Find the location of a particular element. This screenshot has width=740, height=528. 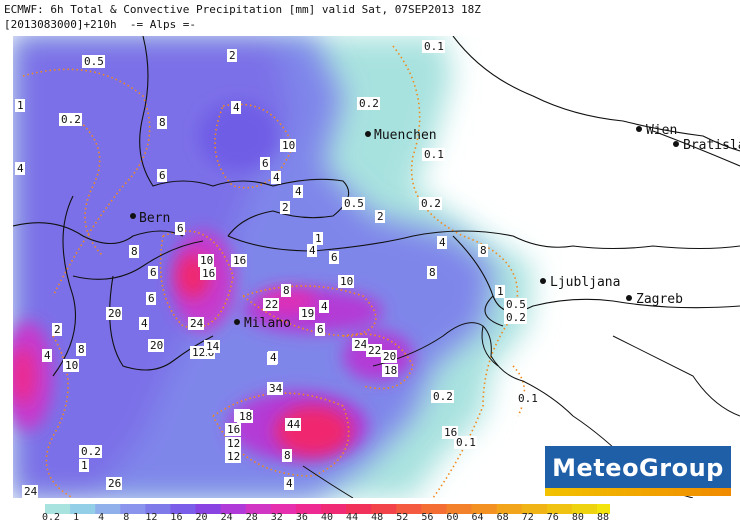

colorbar-tick-label: 36 is located at coordinates (301, 517).